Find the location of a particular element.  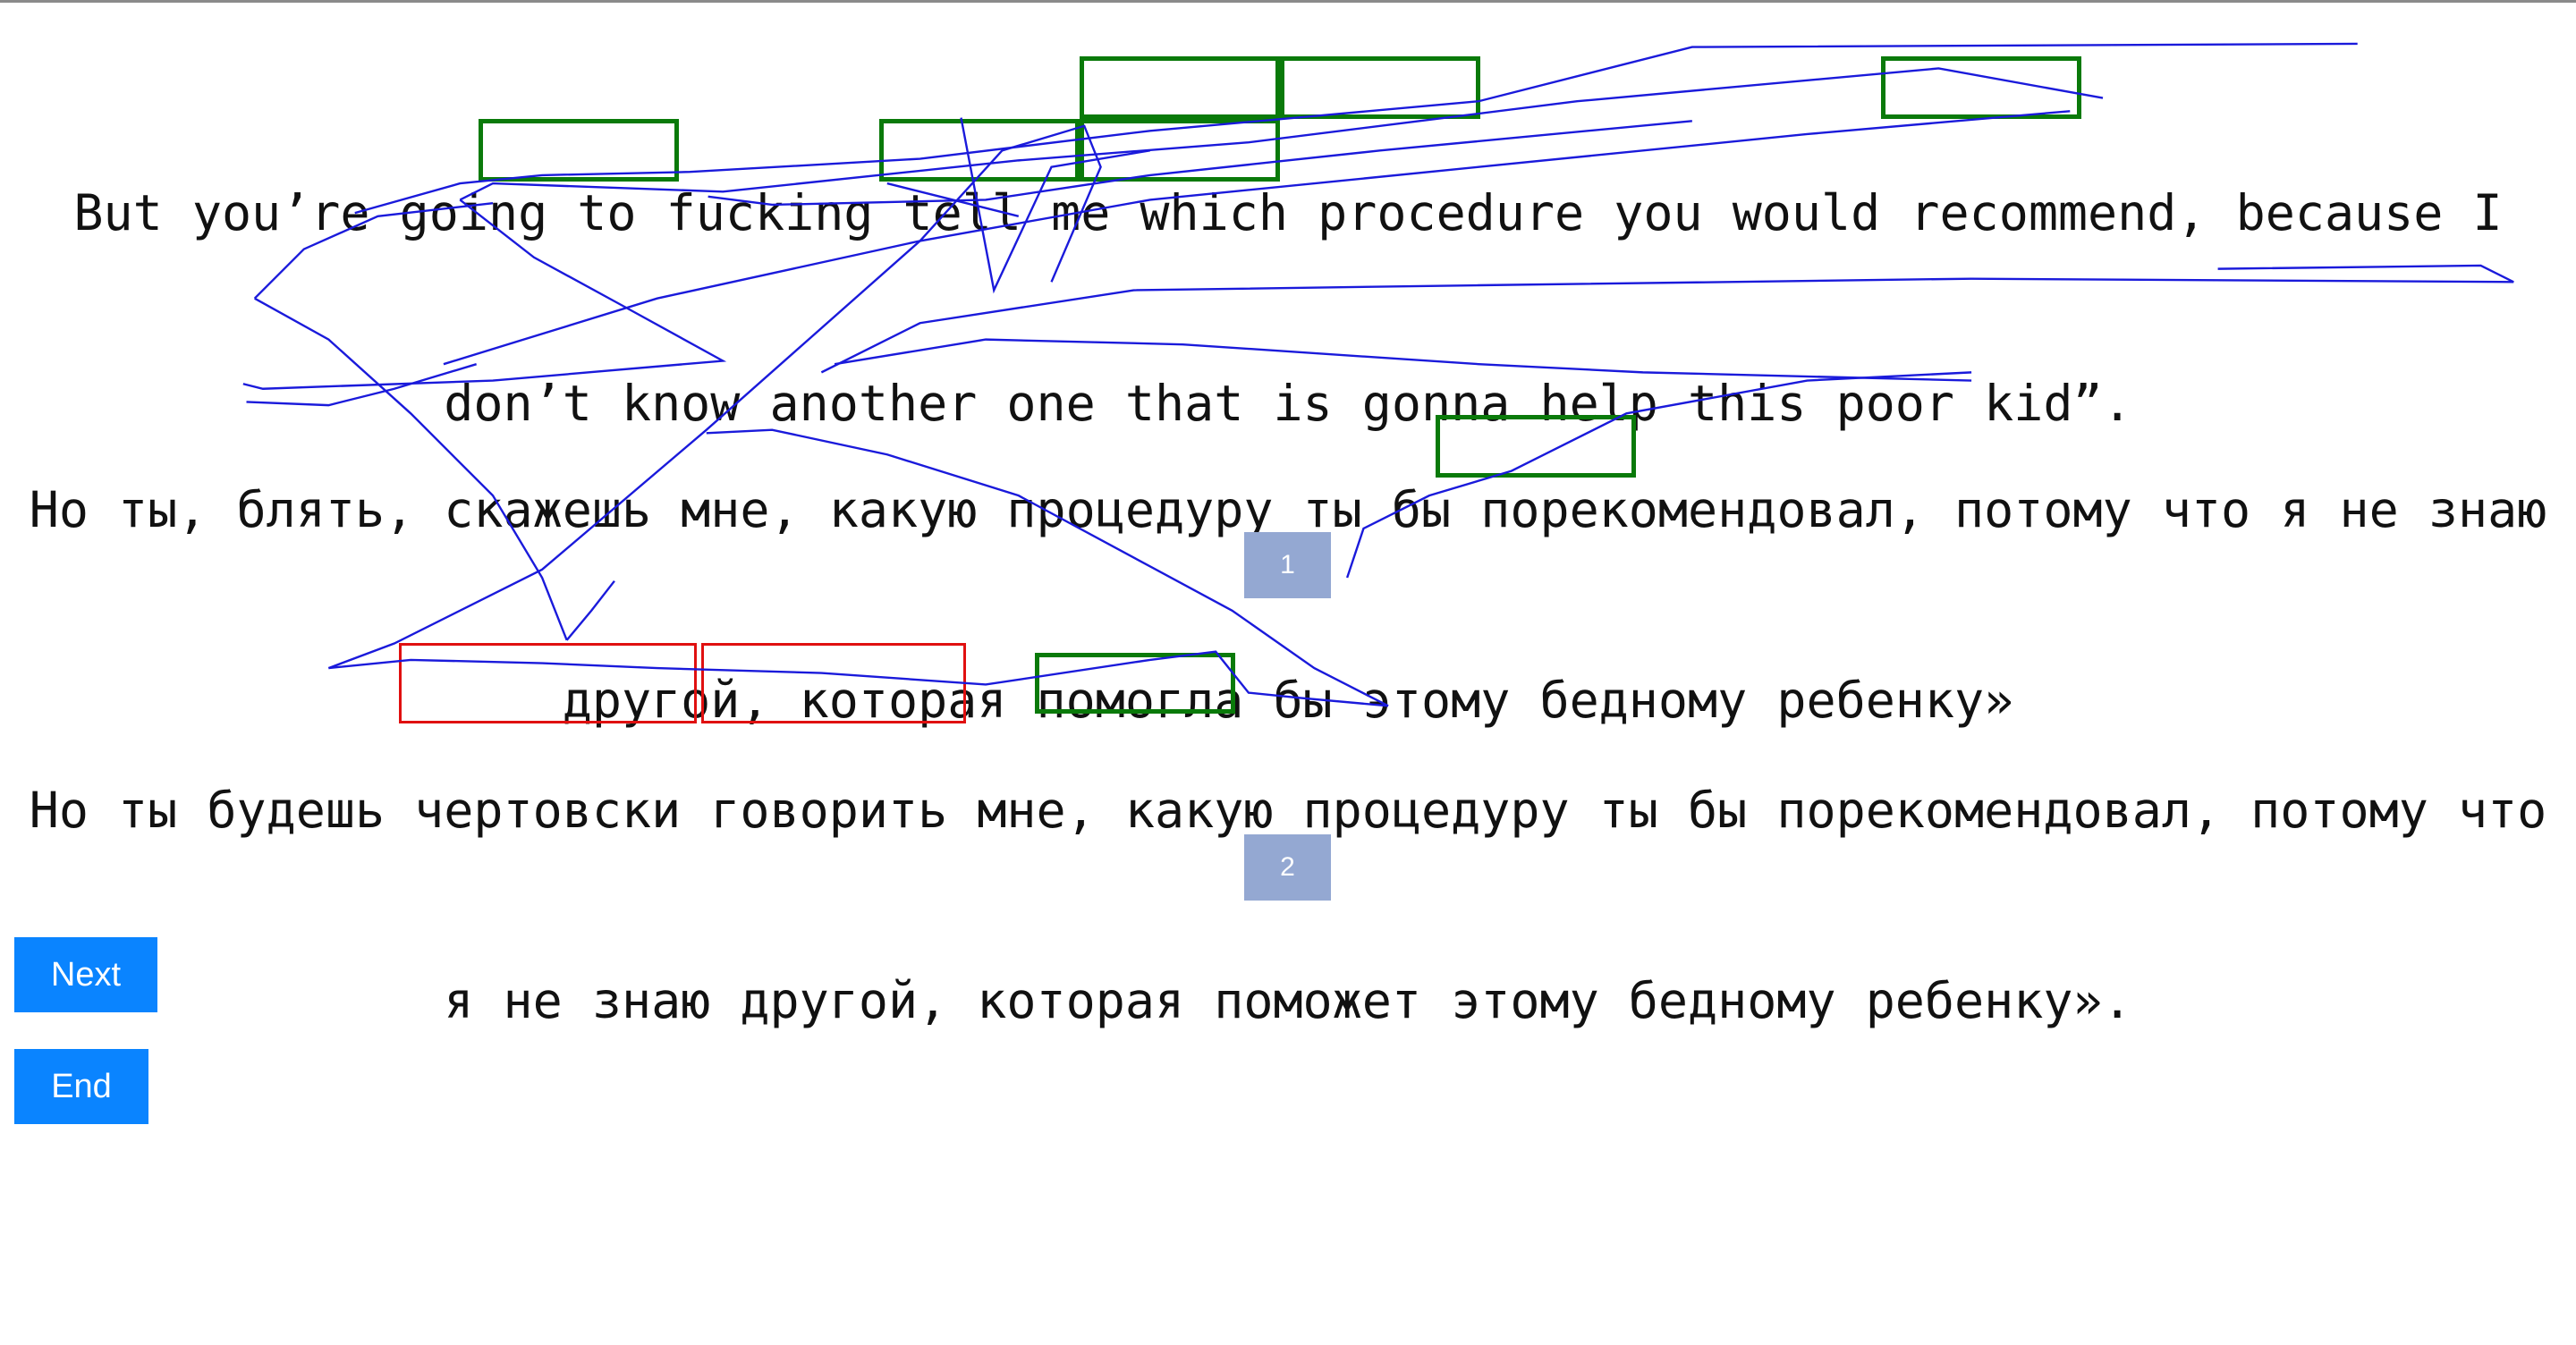

translation-2-index-badge: 2 is located at coordinates (1287, 867).